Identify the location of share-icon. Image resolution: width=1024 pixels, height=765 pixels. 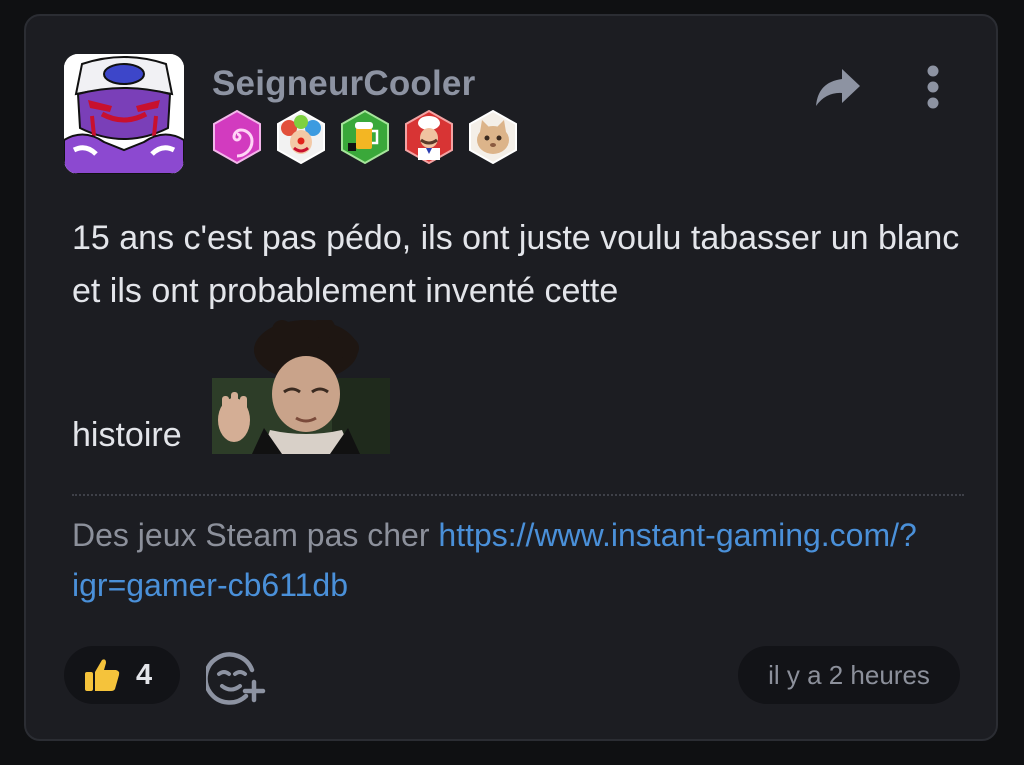
(838, 87).